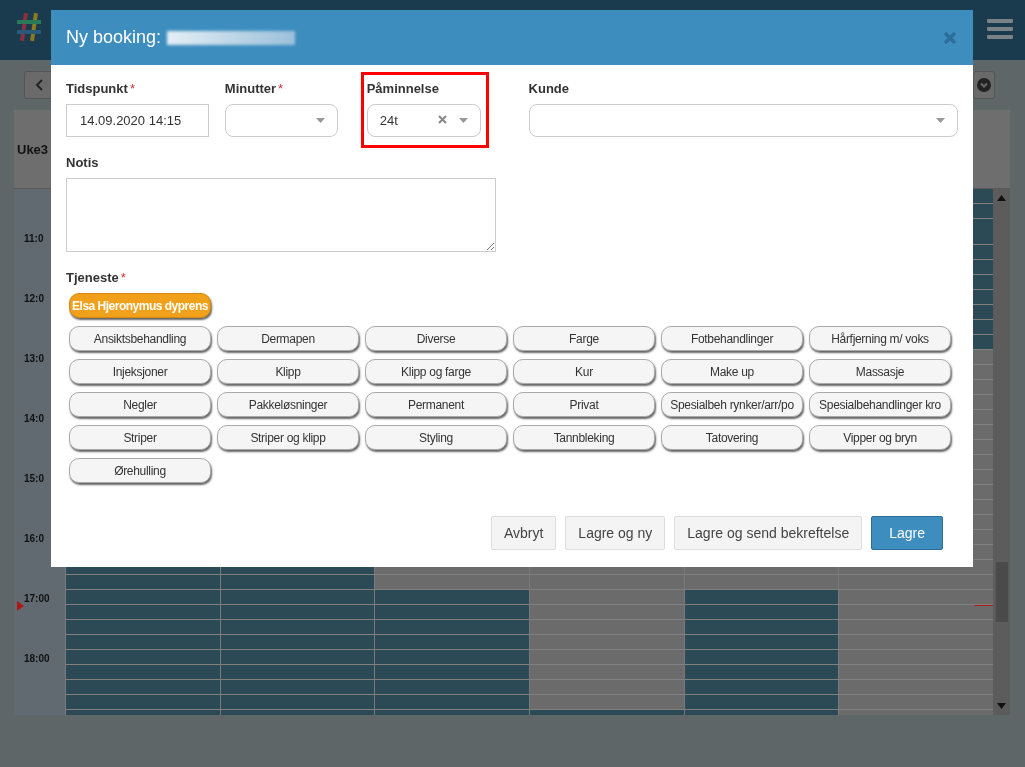 The width and height of the screenshot is (1025, 767). I want to click on field-label: Notis, so click(82, 162).